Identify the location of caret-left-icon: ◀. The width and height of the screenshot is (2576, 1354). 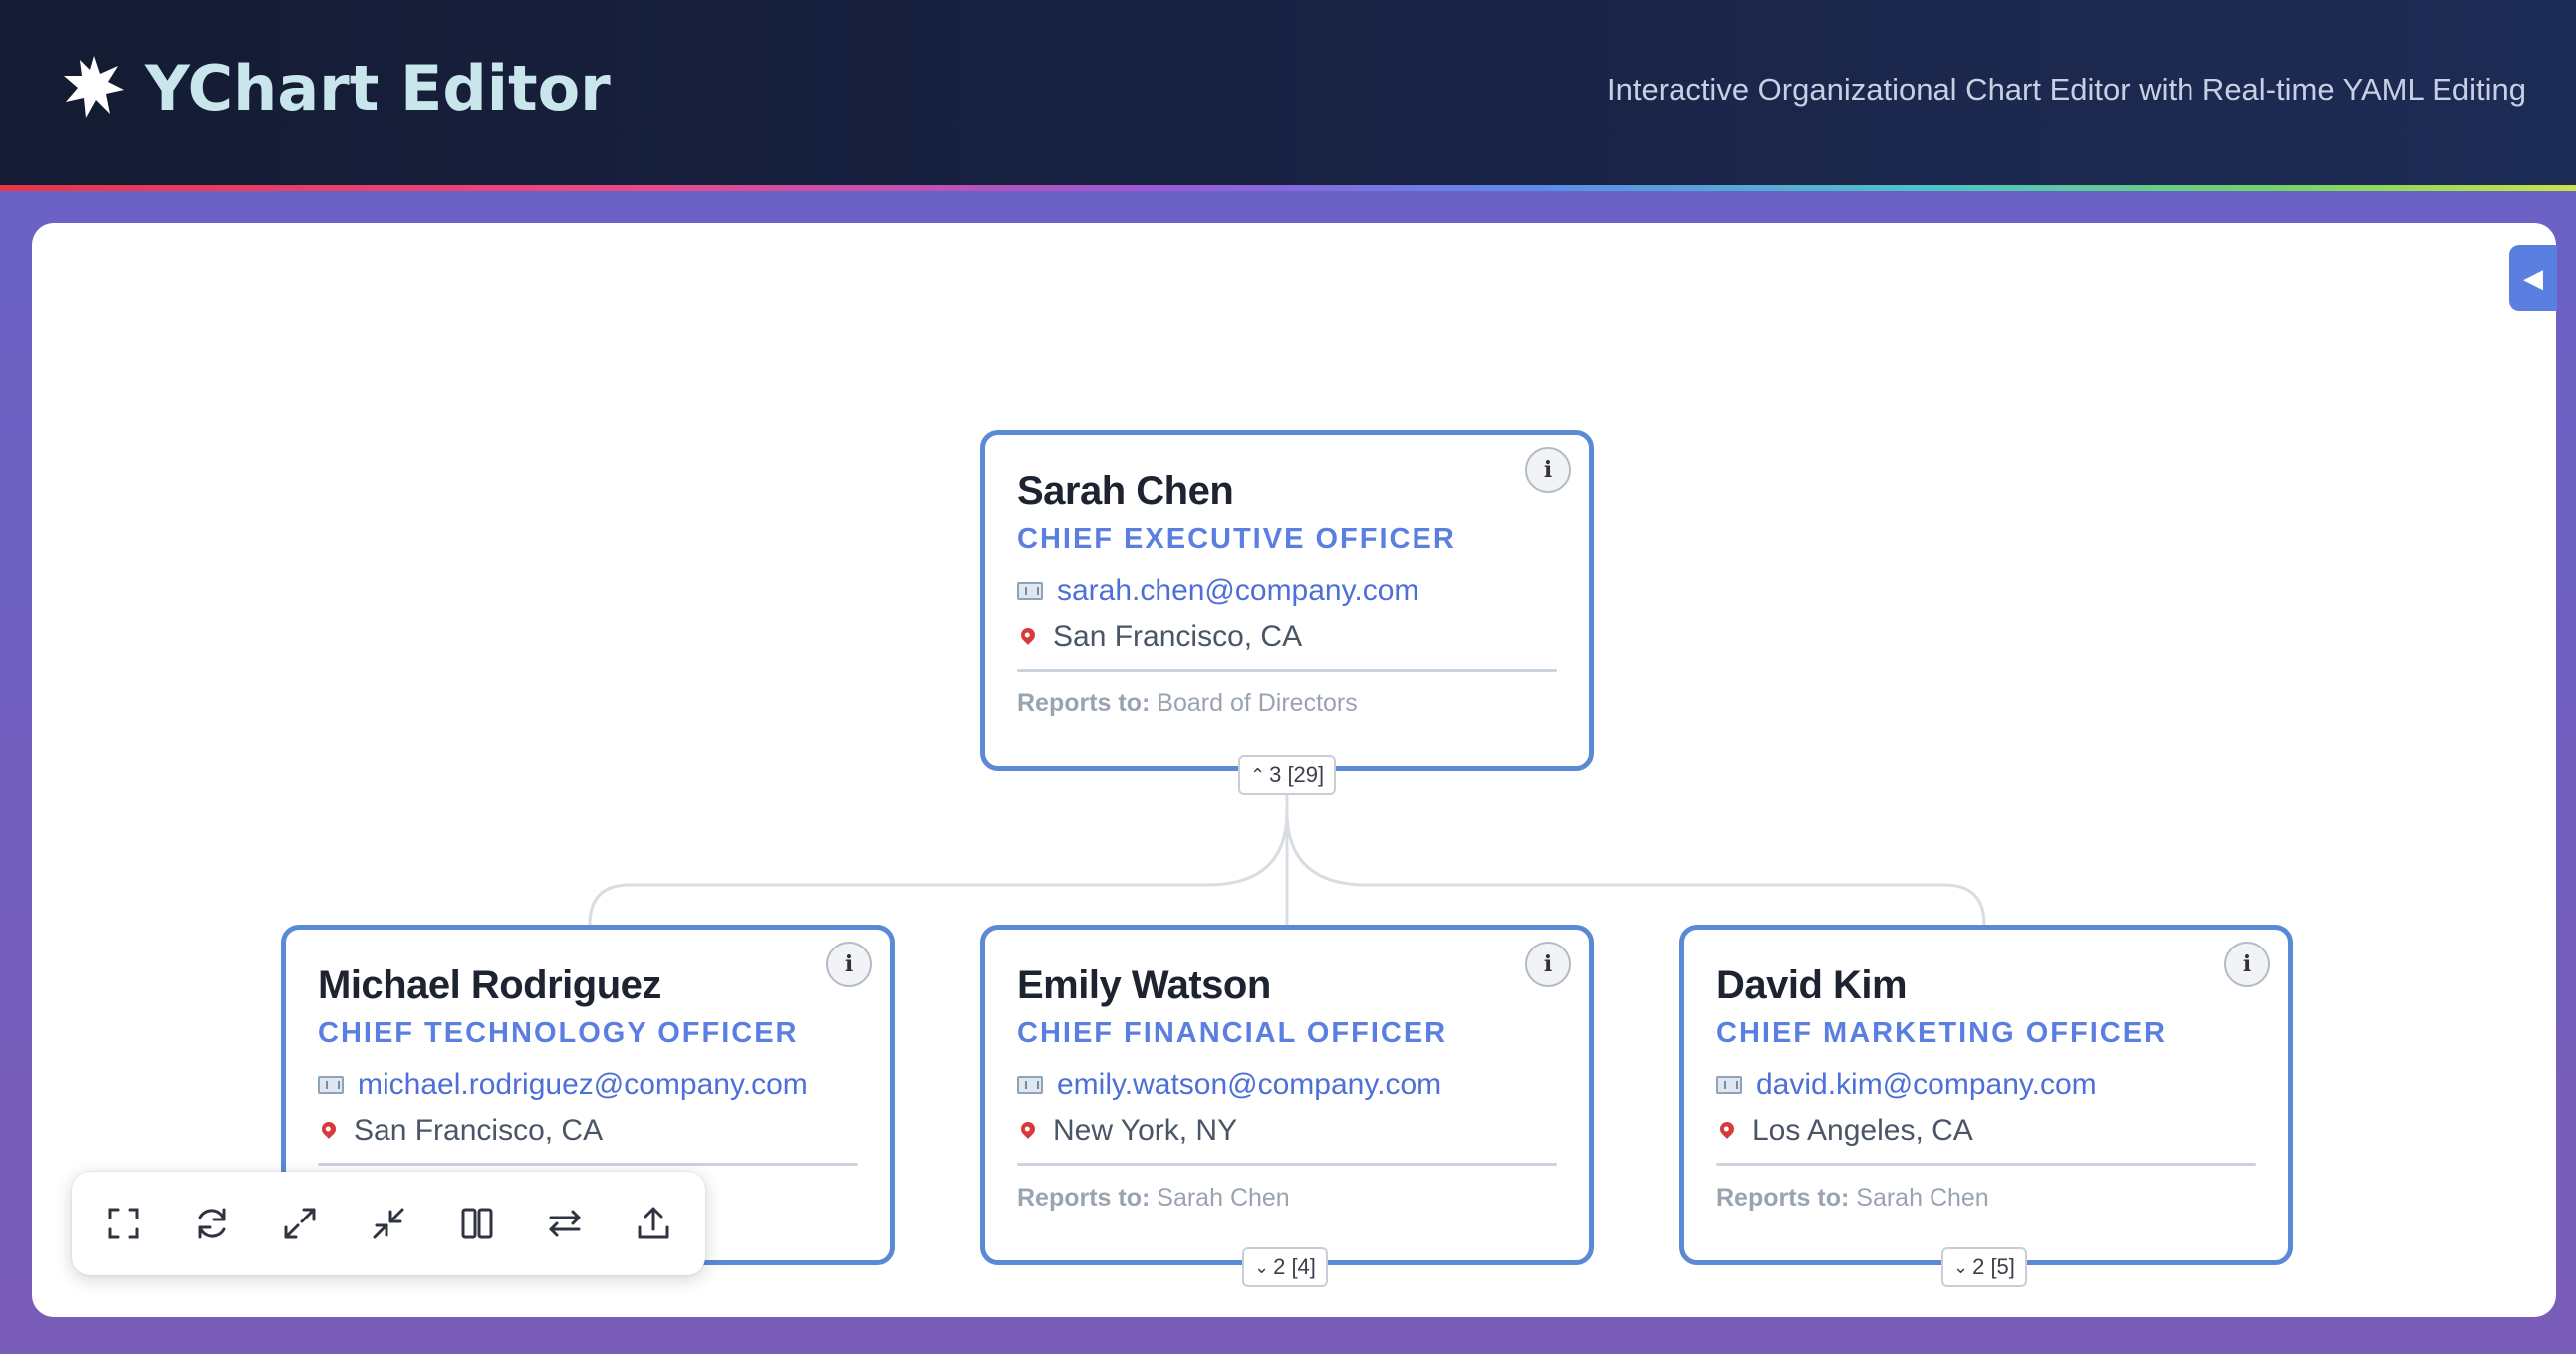
(2533, 278).